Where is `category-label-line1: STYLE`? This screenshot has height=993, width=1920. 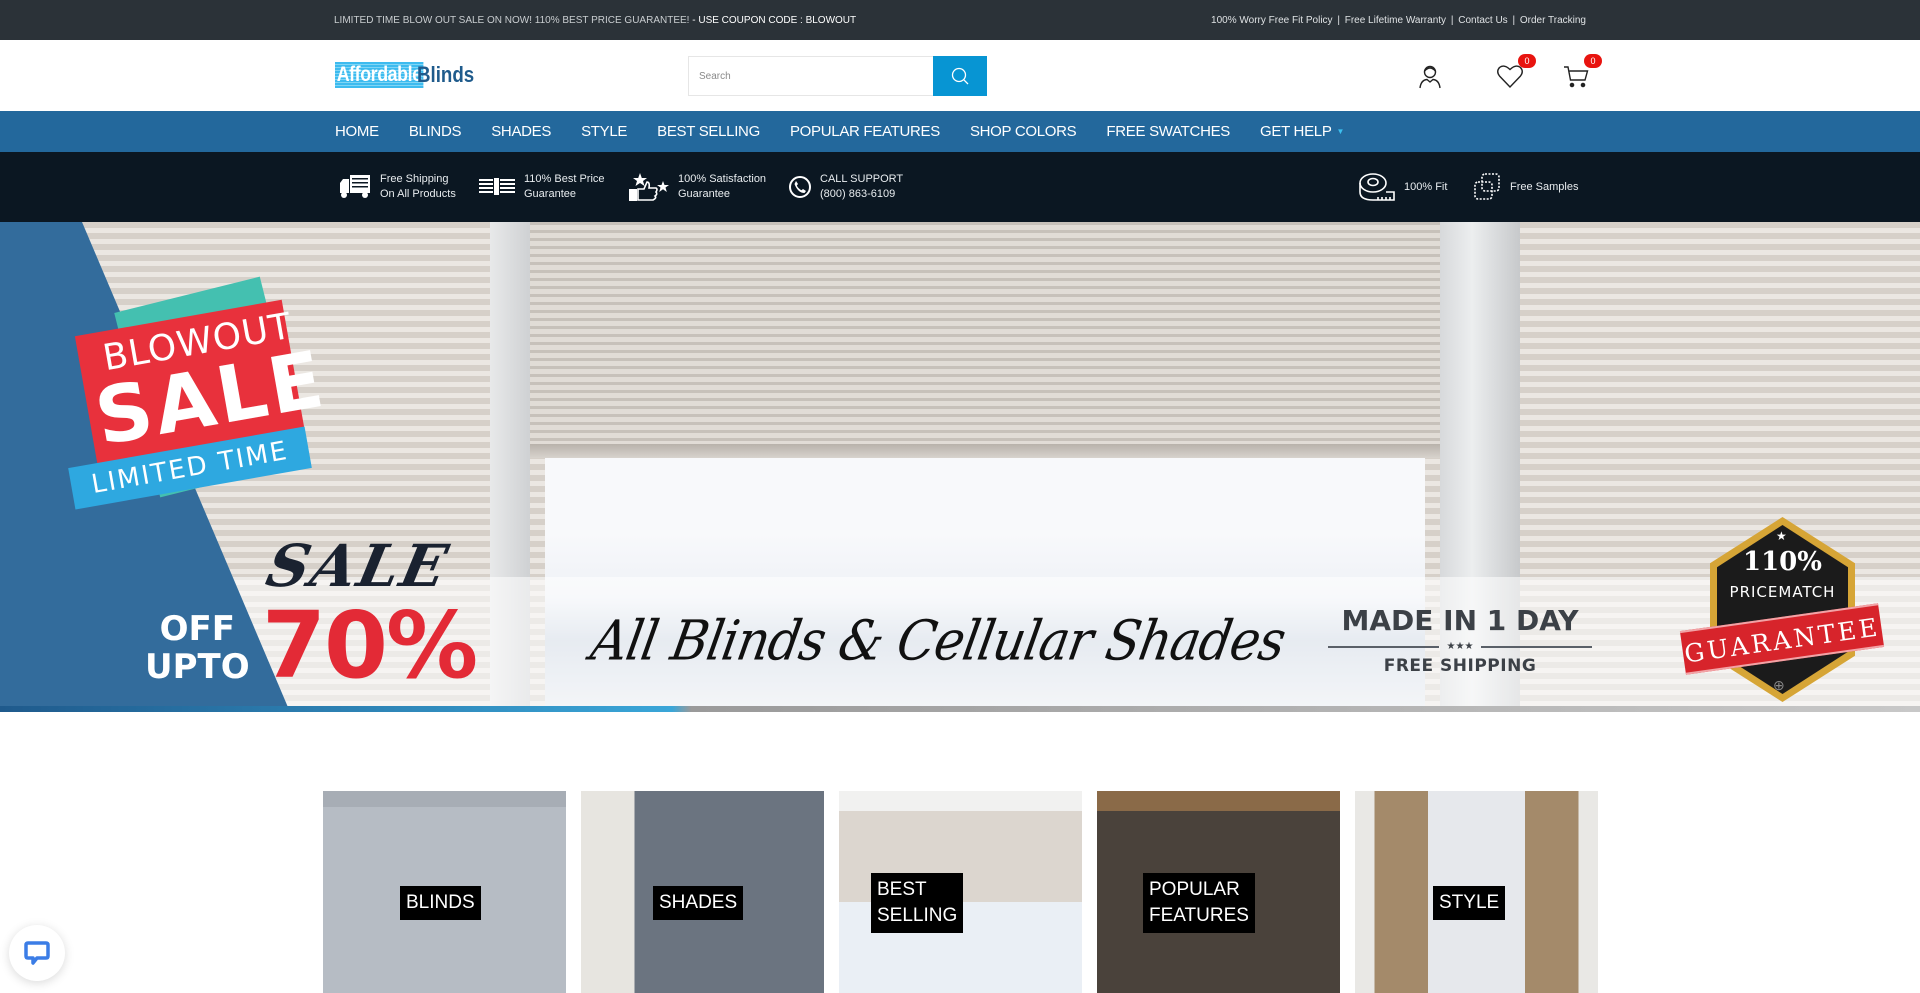
category-label-line1: STYLE is located at coordinates (1469, 902).